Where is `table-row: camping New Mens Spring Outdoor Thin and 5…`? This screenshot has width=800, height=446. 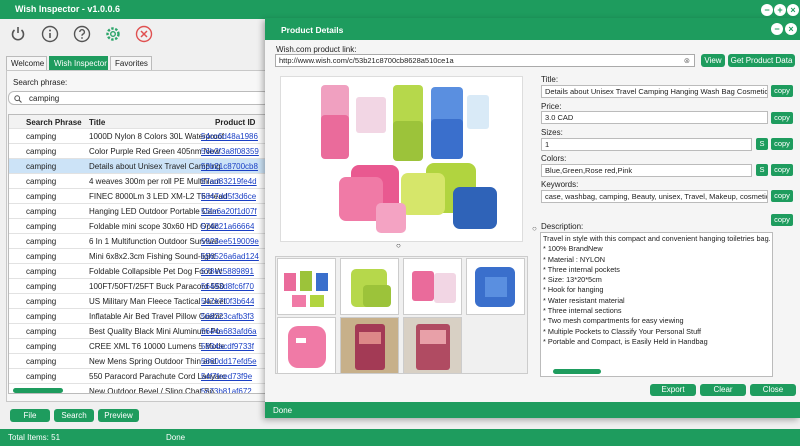
table-row: camping New Mens Spring Outdoor Thin and 5… is located at coordinates (139, 361).